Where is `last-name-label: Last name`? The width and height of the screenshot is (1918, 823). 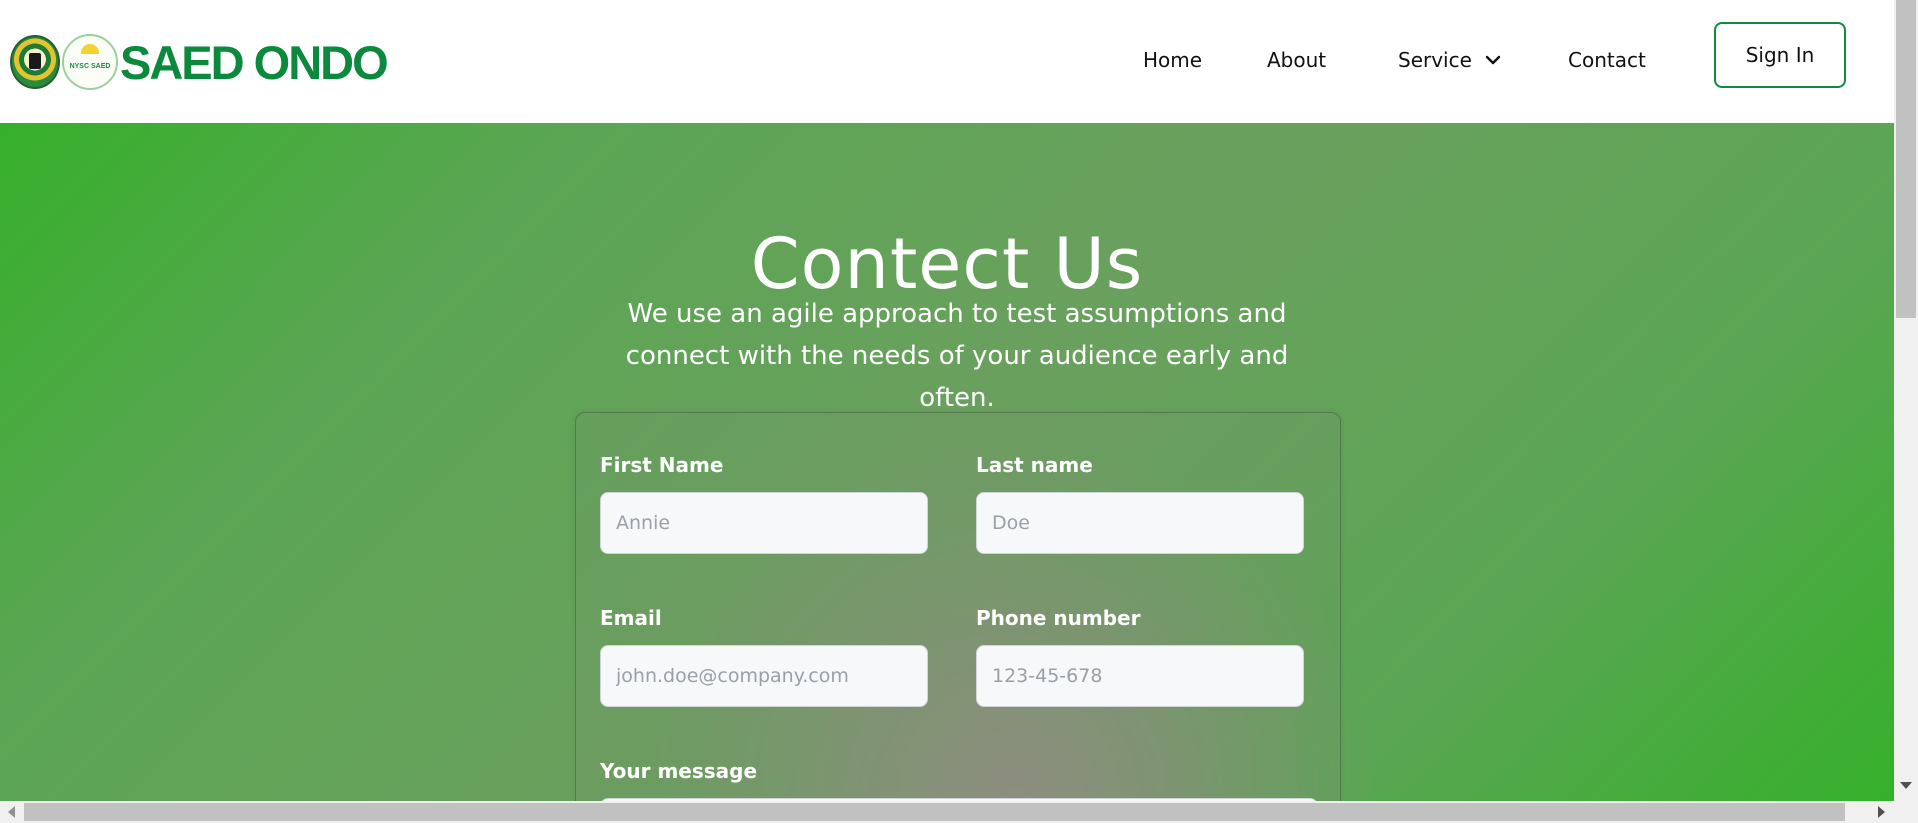
last-name-label: Last name is located at coordinates (1034, 465).